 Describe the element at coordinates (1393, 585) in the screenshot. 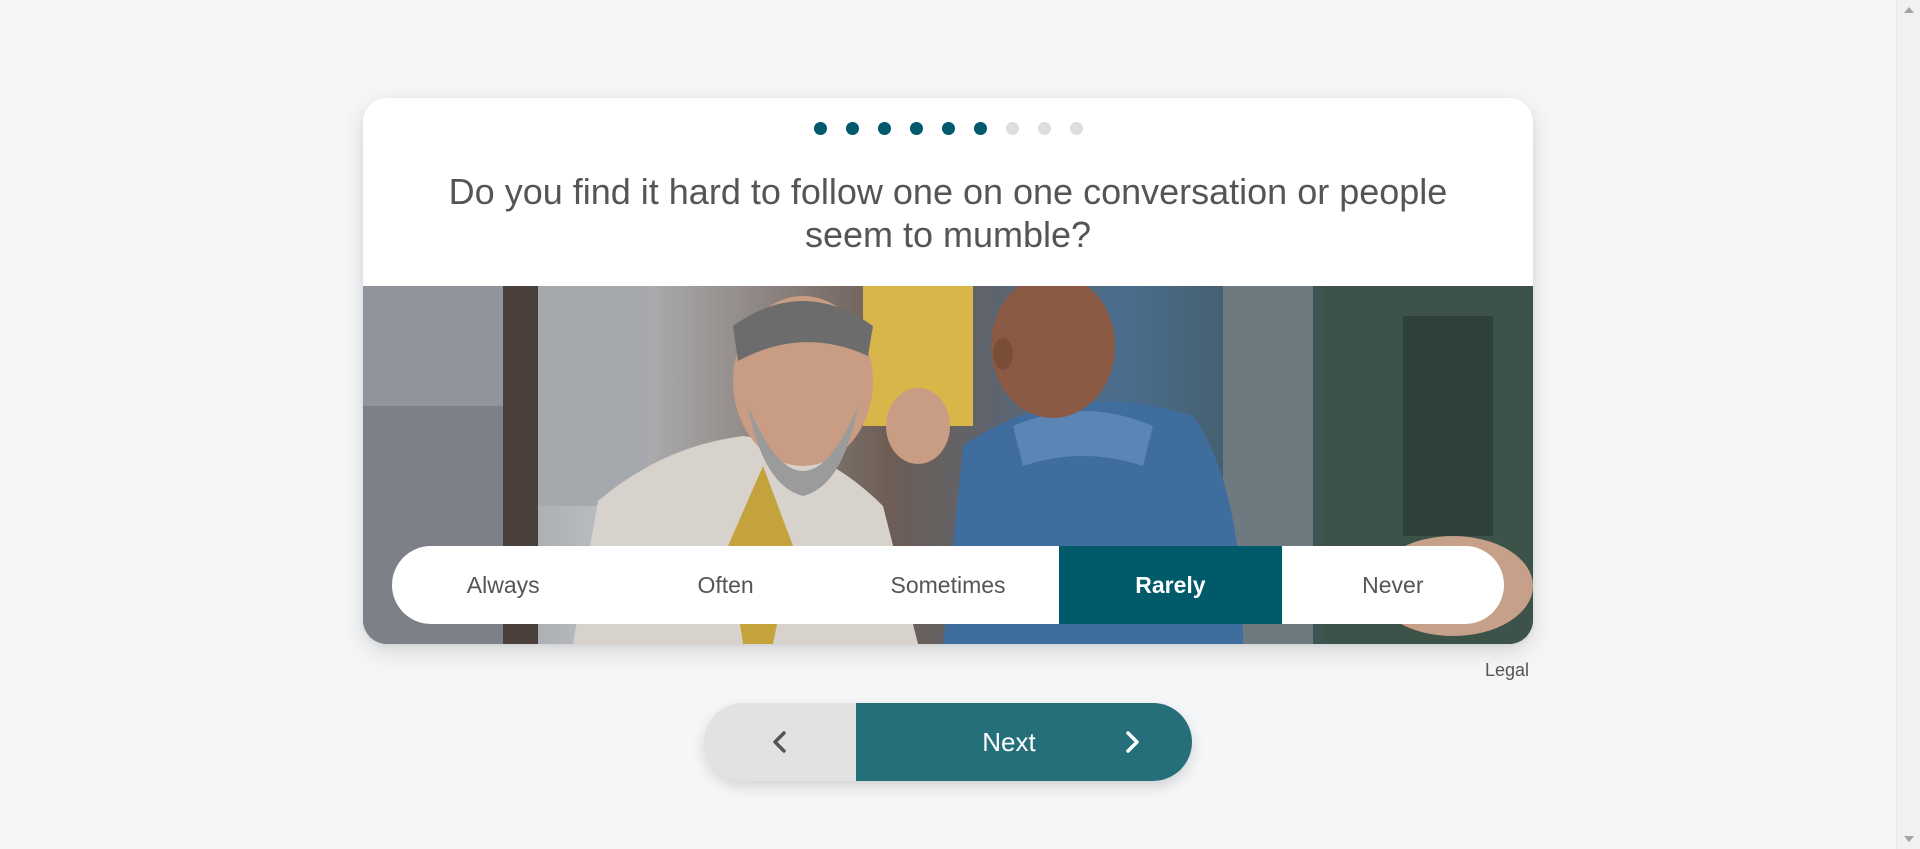

I see `answer-never: Never` at that location.